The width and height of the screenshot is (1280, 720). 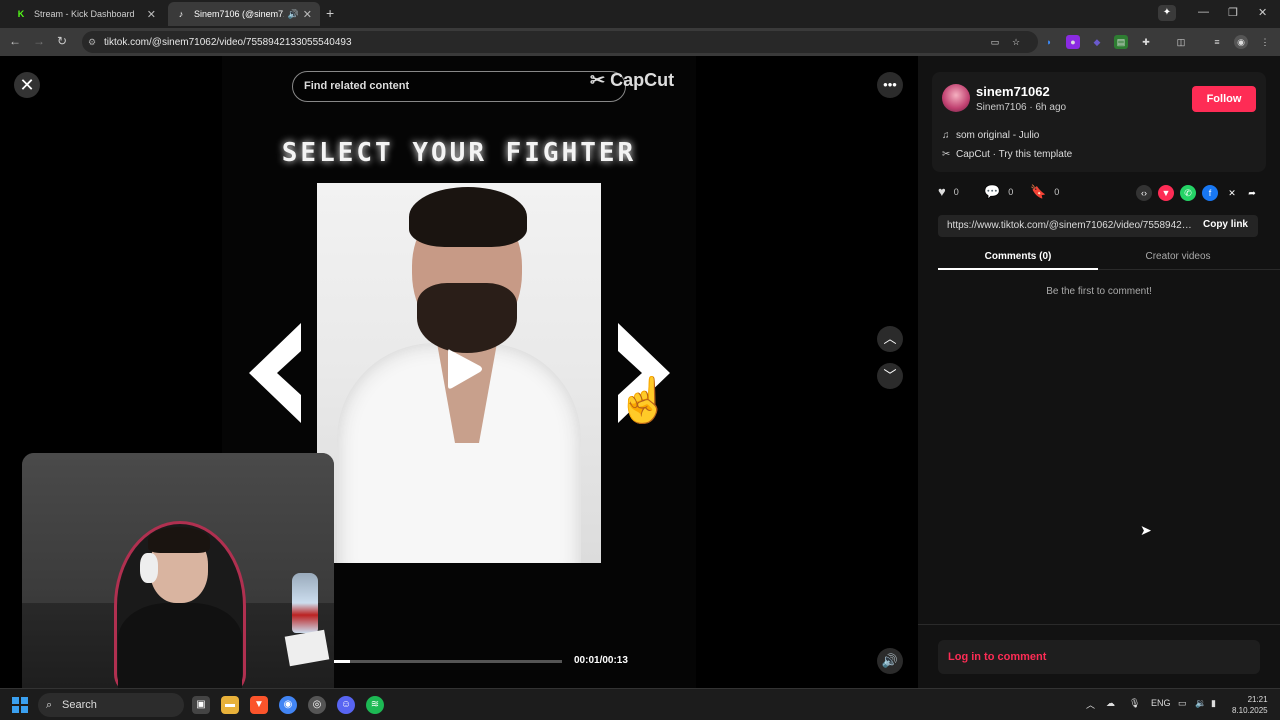 I want to click on pixel-hand-cursor-icon: ☝, so click(x=643, y=400).